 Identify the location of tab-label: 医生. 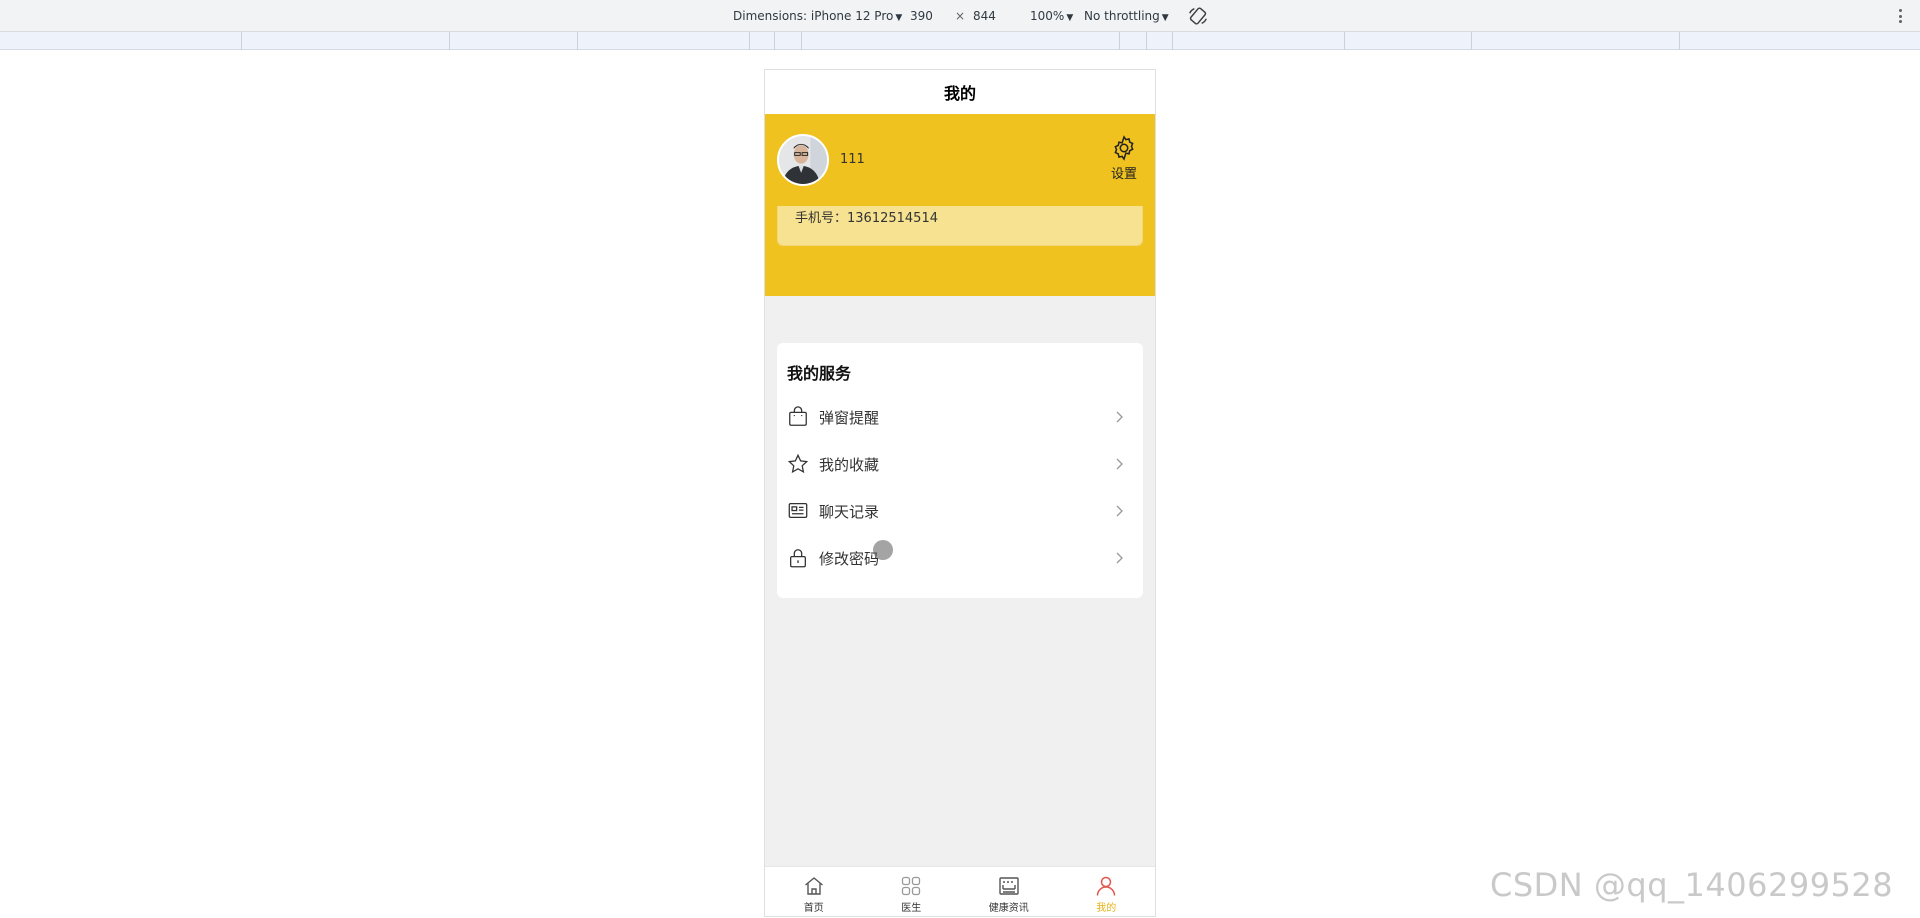
(911, 908).